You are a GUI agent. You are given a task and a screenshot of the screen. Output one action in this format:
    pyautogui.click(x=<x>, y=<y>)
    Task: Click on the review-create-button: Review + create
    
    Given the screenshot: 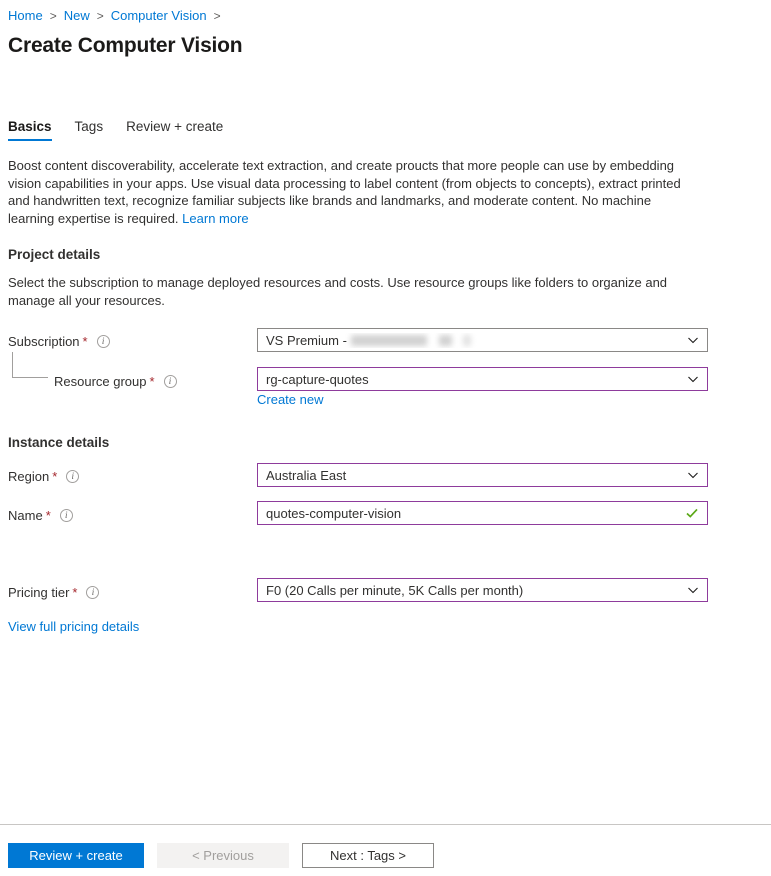 What is the action you would take?
    pyautogui.click(x=76, y=855)
    